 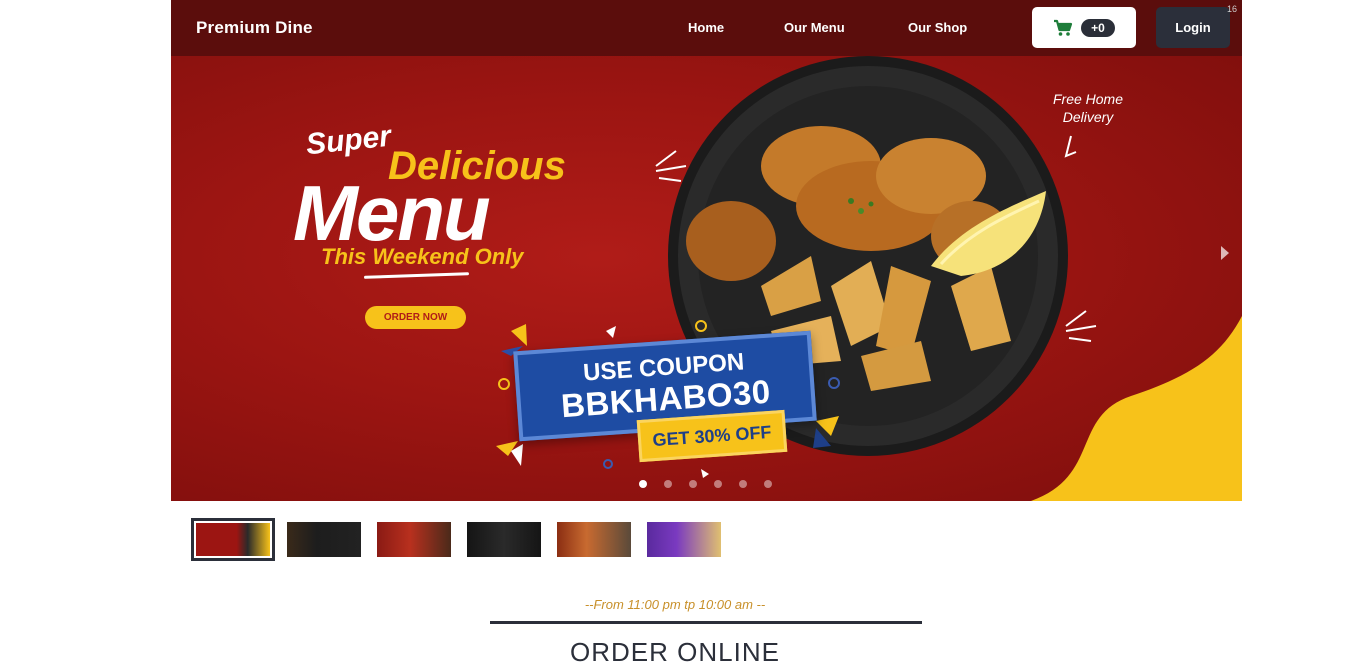 I want to click on login-button: Login, so click(x=1193, y=27).